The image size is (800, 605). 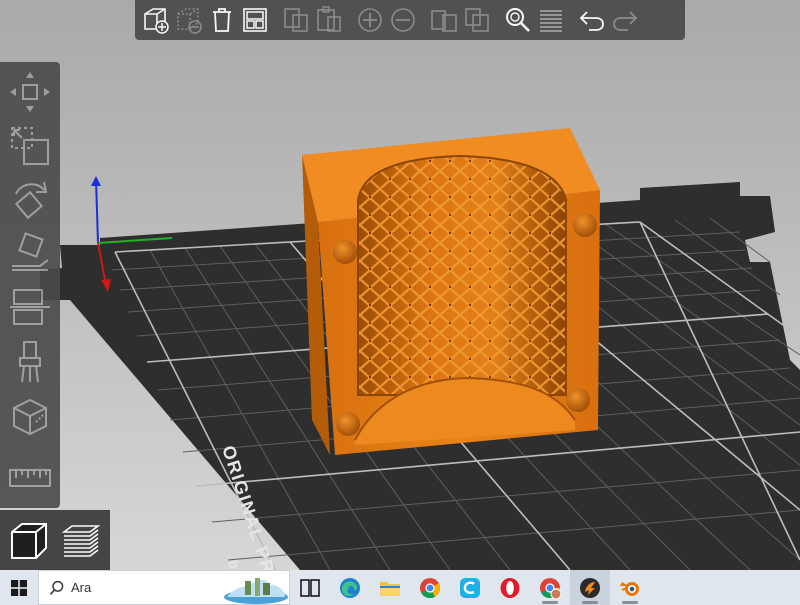 I want to click on ccleaner-icon, so click(x=470, y=587).